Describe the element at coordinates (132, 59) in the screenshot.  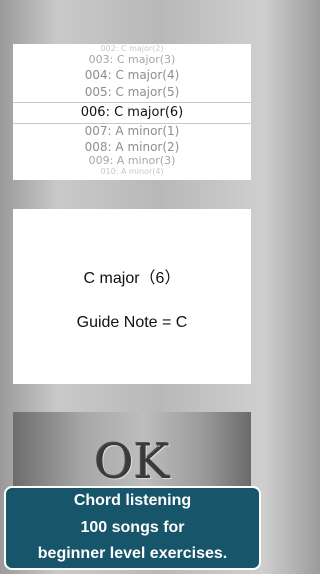
I see `picker-item: 003: C major(3)` at that location.